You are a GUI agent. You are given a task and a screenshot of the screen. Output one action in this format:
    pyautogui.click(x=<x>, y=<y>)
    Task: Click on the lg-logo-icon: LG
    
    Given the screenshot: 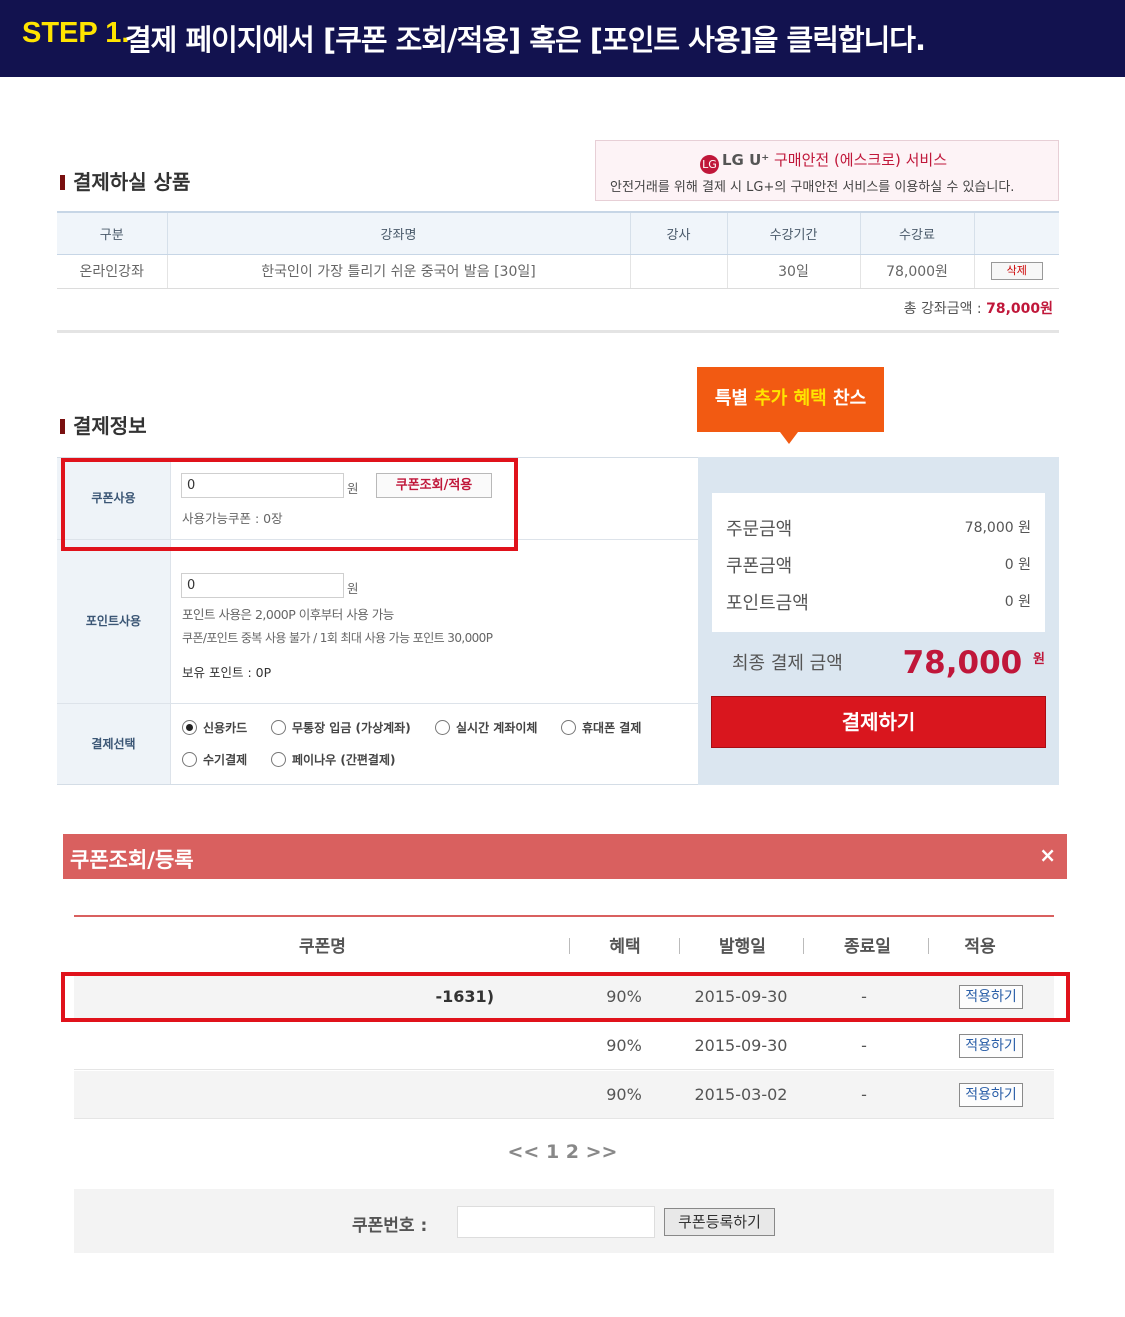 What is the action you would take?
    pyautogui.click(x=709, y=164)
    